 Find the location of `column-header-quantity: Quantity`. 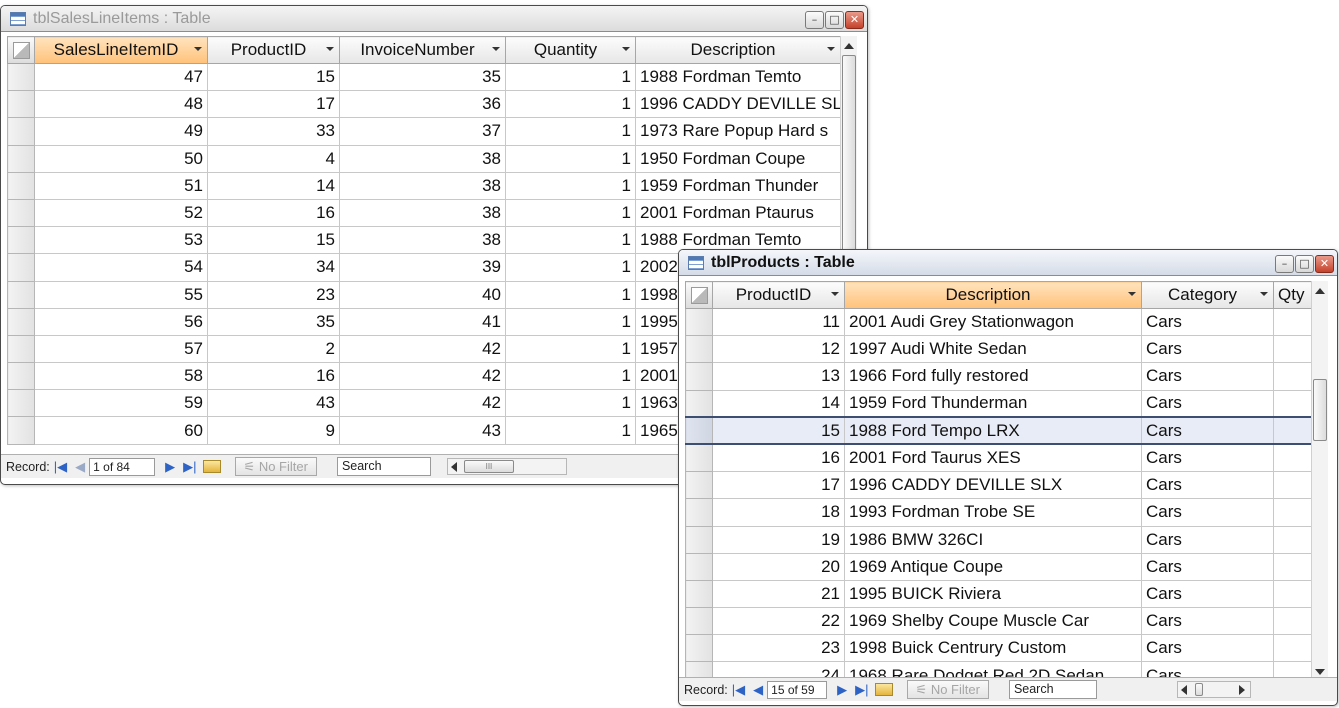

column-header-quantity: Quantity is located at coordinates (570, 50).